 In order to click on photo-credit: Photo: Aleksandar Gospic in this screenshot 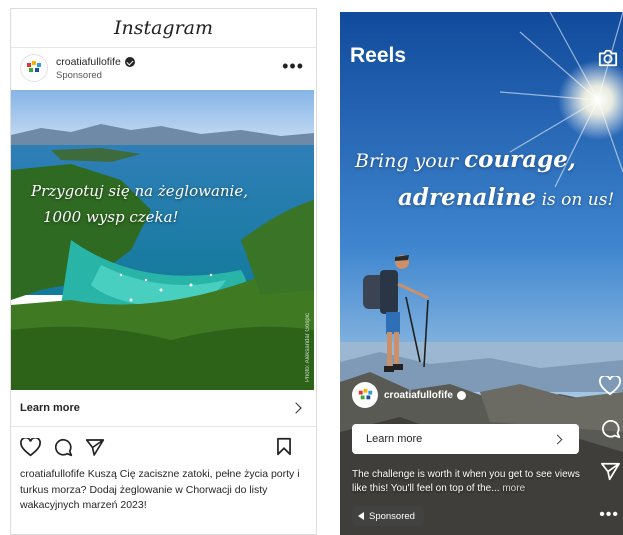, I will do `click(308, 347)`.